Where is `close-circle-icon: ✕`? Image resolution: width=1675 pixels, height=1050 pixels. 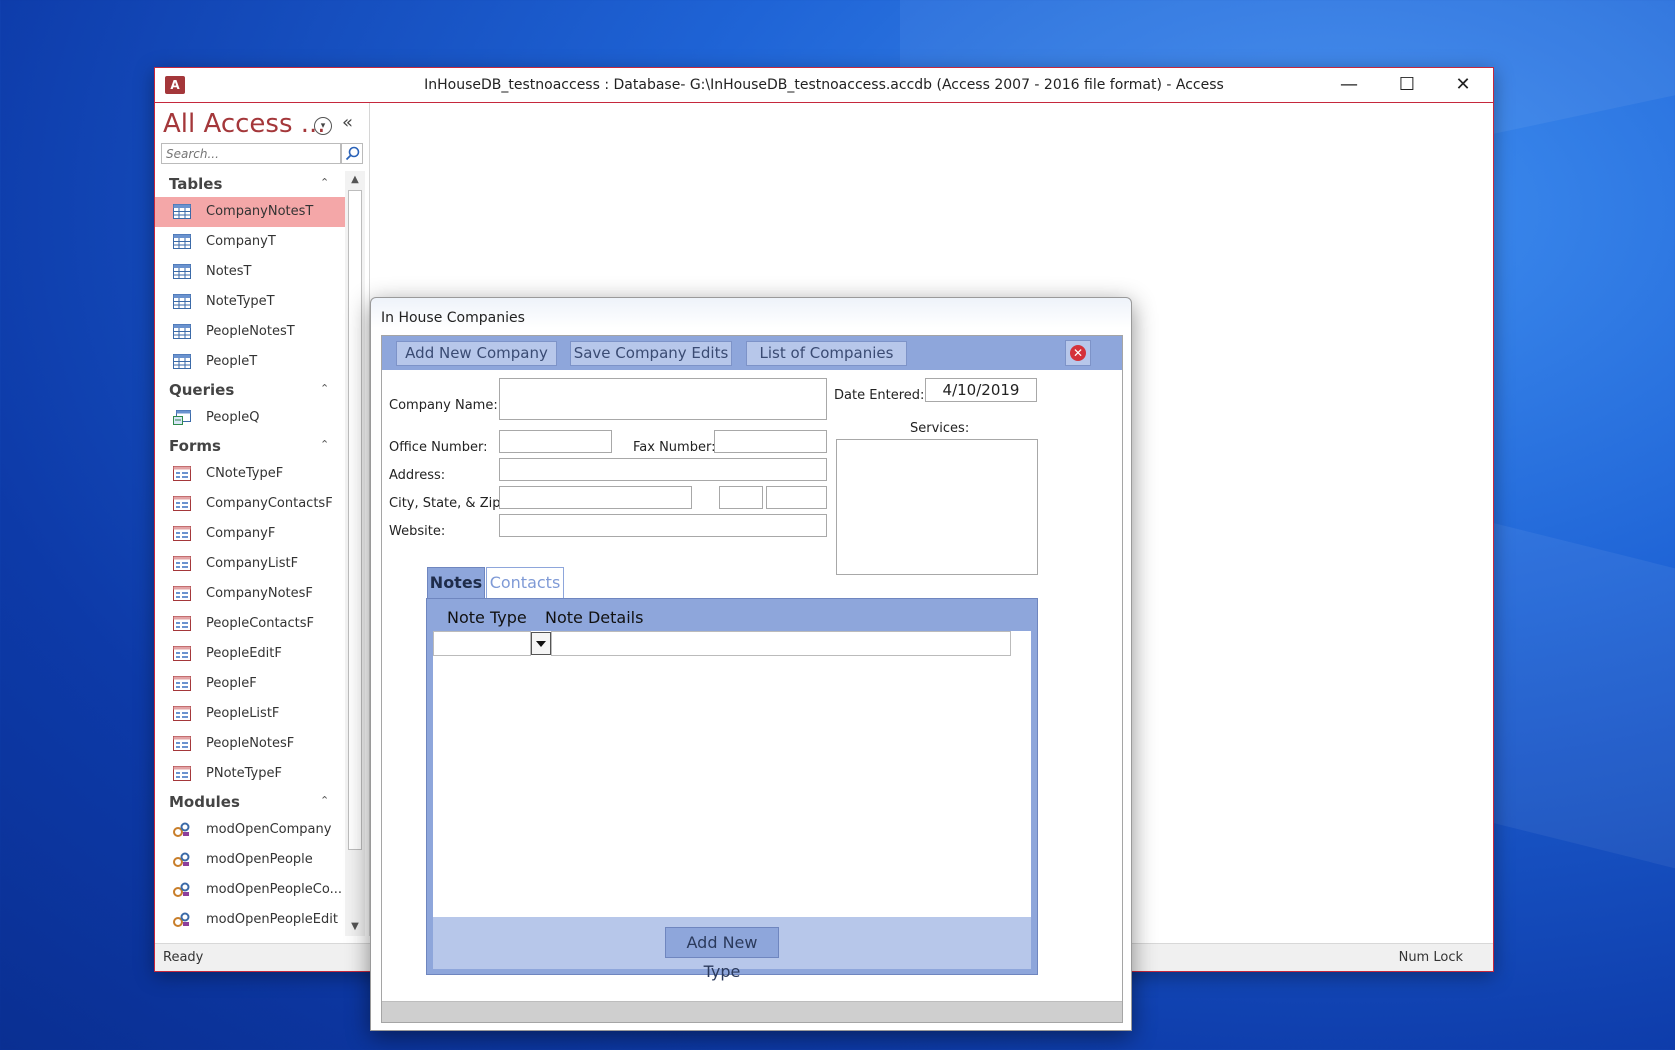 close-circle-icon: ✕ is located at coordinates (1078, 353).